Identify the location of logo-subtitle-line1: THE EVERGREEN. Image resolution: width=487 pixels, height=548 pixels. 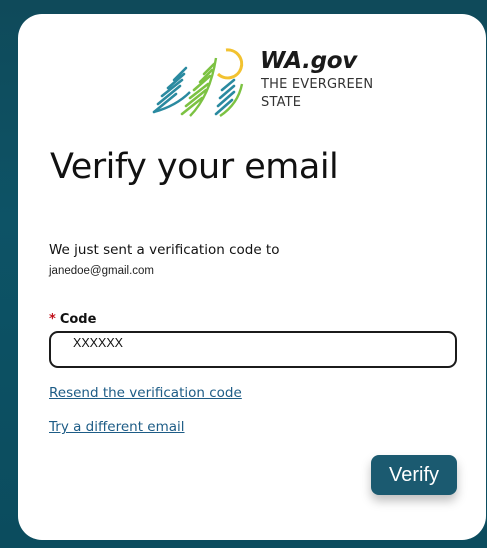
(317, 84).